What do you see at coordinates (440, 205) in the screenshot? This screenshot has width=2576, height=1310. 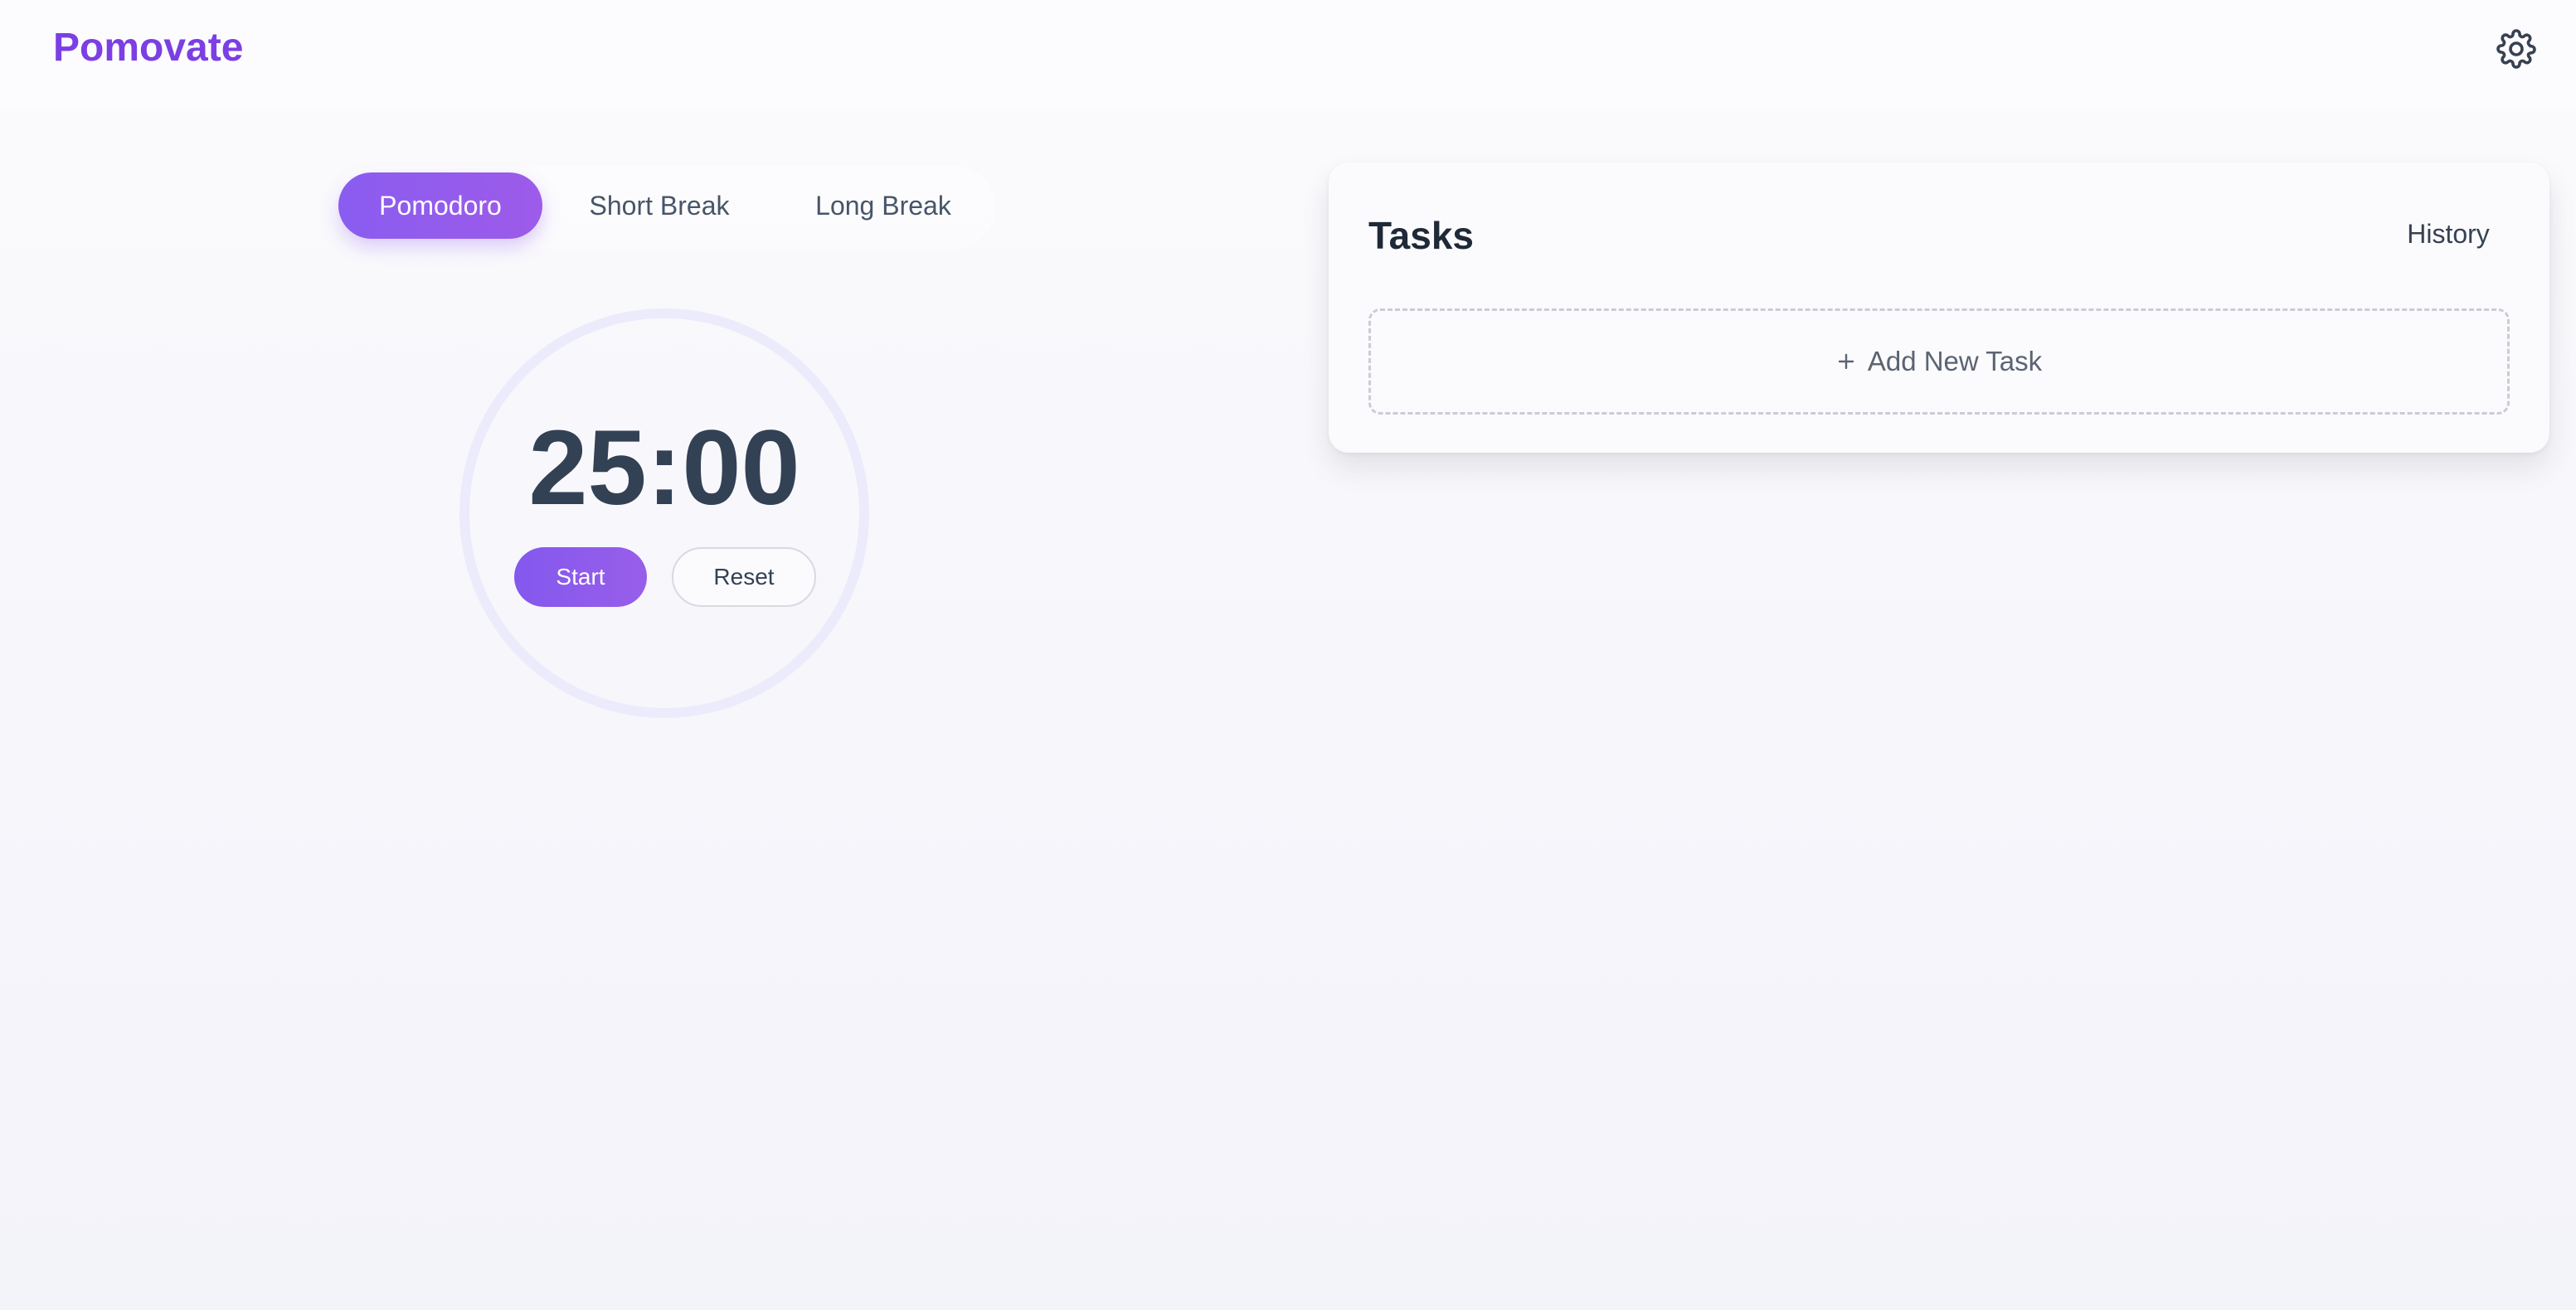 I see `tab-pomodoro: Pomodoro` at bounding box center [440, 205].